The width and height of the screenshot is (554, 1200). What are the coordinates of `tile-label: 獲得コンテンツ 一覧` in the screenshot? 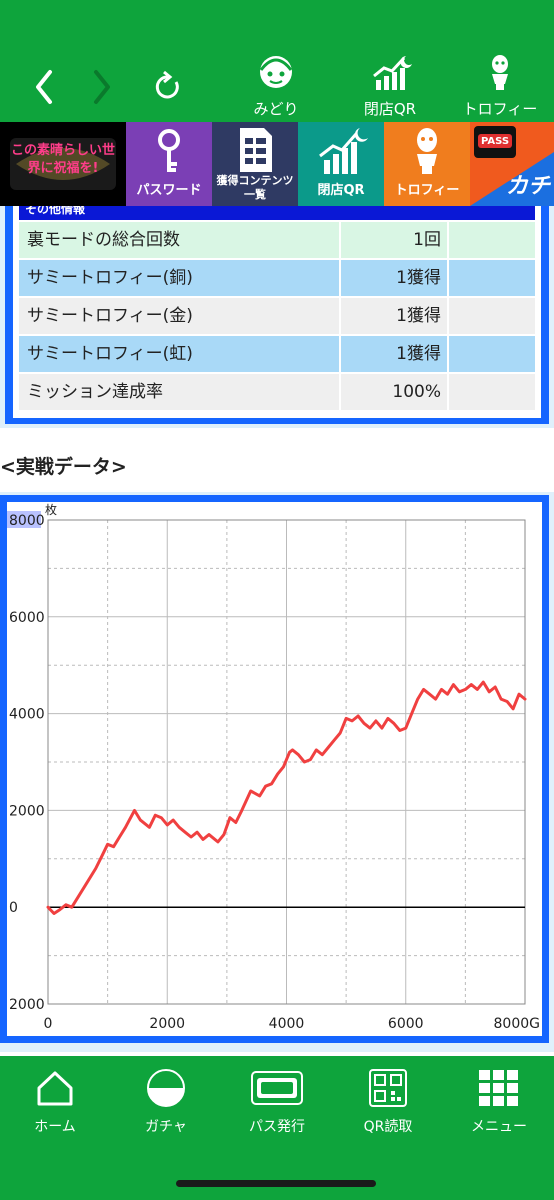 It's located at (255, 187).